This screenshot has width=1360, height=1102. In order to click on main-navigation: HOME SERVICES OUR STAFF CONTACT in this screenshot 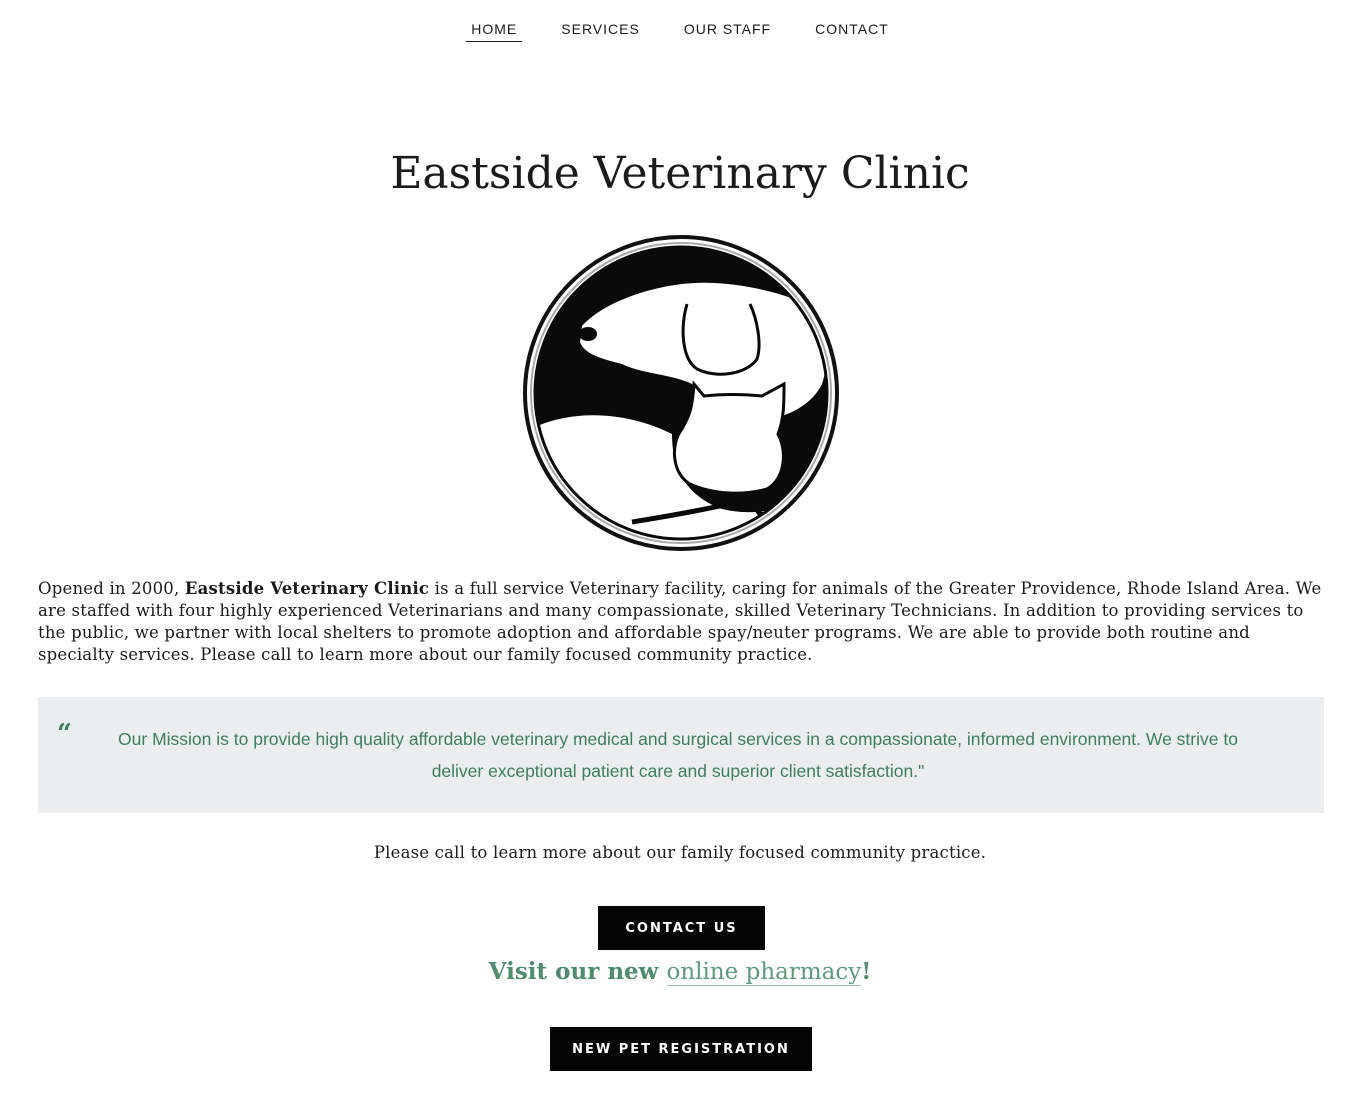, I will do `click(680, 31)`.